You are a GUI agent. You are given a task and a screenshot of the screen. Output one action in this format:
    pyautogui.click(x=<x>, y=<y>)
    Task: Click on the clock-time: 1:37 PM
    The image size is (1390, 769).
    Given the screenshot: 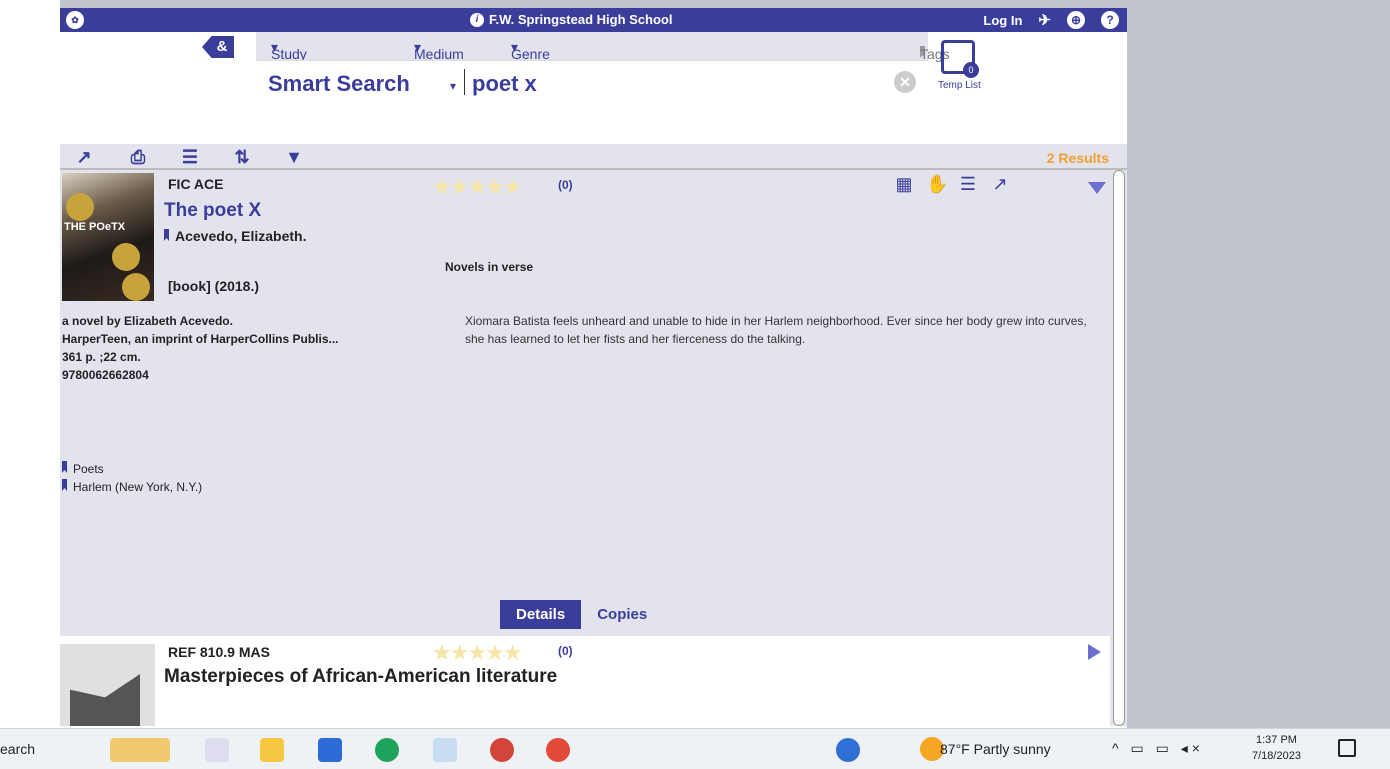 What is the action you would take?
    pyautogui.click(x=1276, y=740)
    